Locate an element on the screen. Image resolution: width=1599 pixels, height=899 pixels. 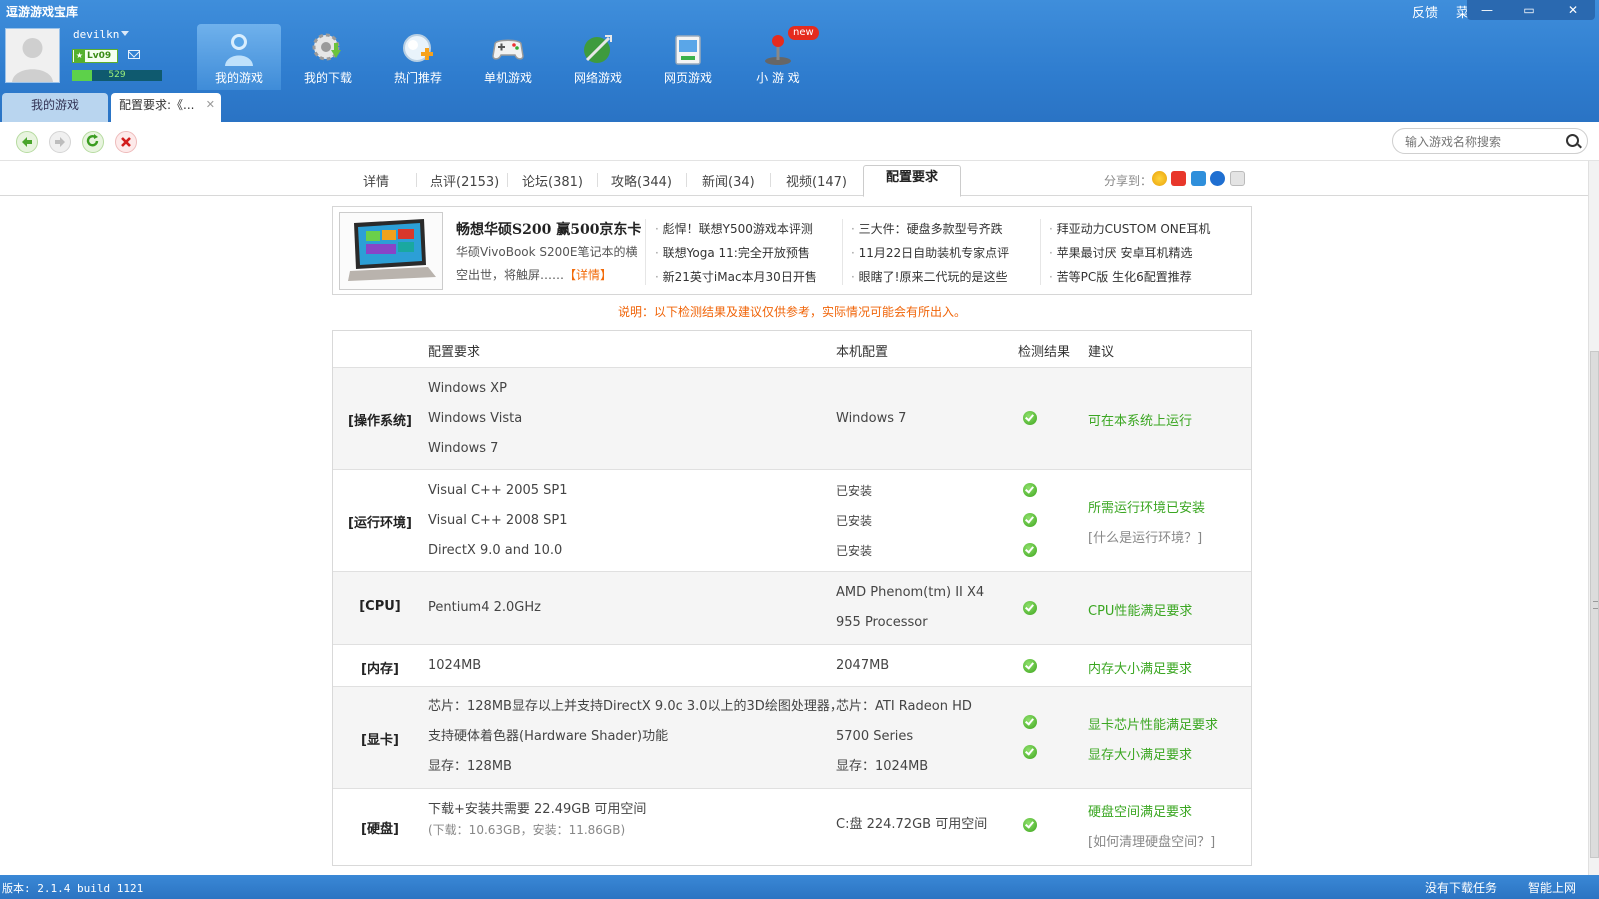
news-link: 拜亚动力CUSTOM ONE耳机 is located at coordinates (1130, 229).